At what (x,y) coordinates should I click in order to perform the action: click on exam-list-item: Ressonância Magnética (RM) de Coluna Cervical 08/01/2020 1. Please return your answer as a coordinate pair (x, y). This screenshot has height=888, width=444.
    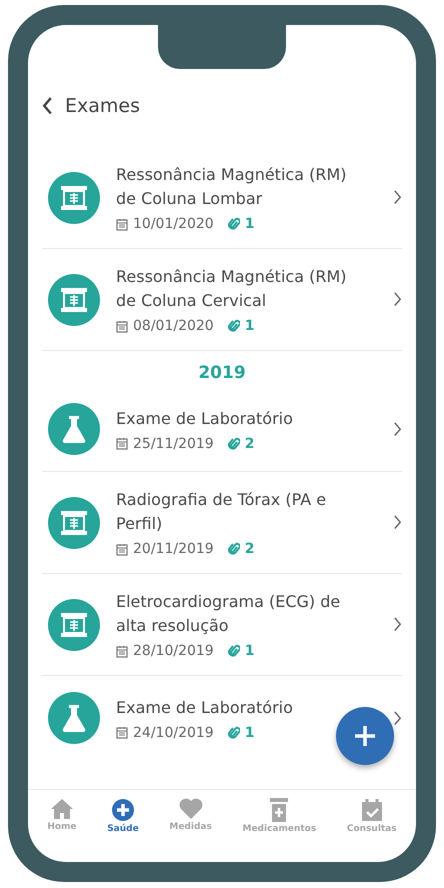
    Looking at the image, I should click on (222, 300).